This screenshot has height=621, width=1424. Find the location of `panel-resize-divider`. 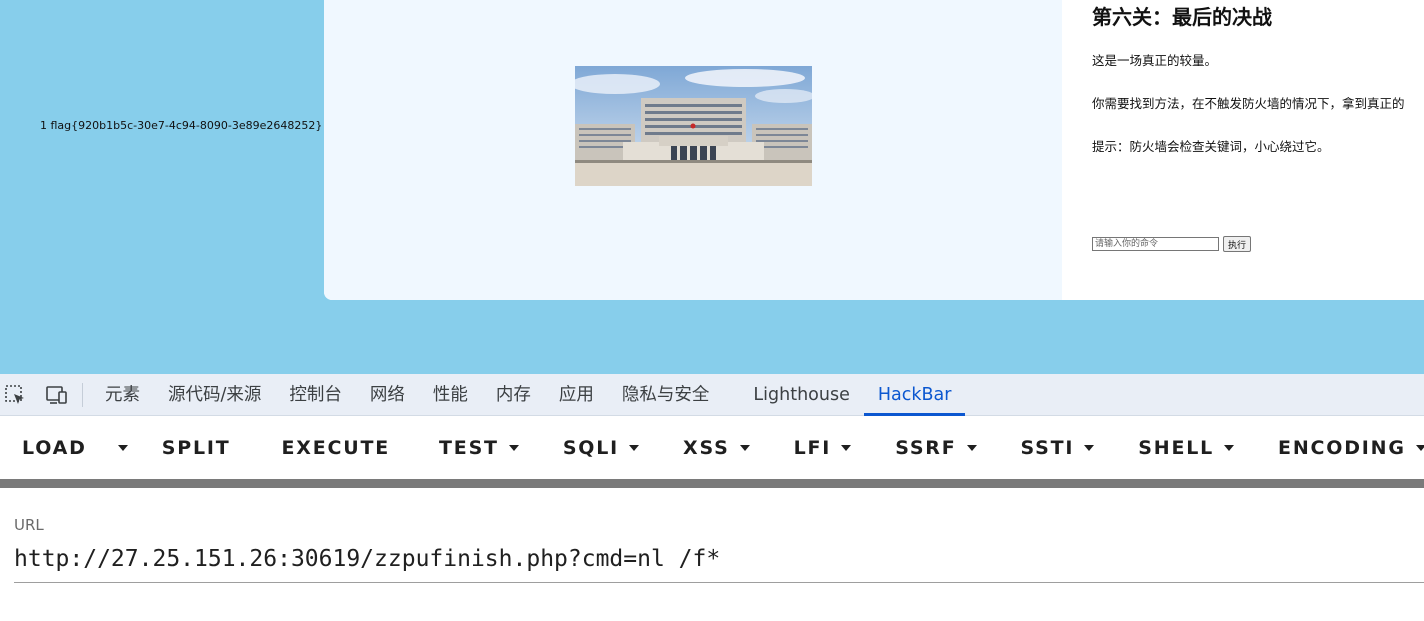

panel-resize-divider is located at coordinates (712, 483).